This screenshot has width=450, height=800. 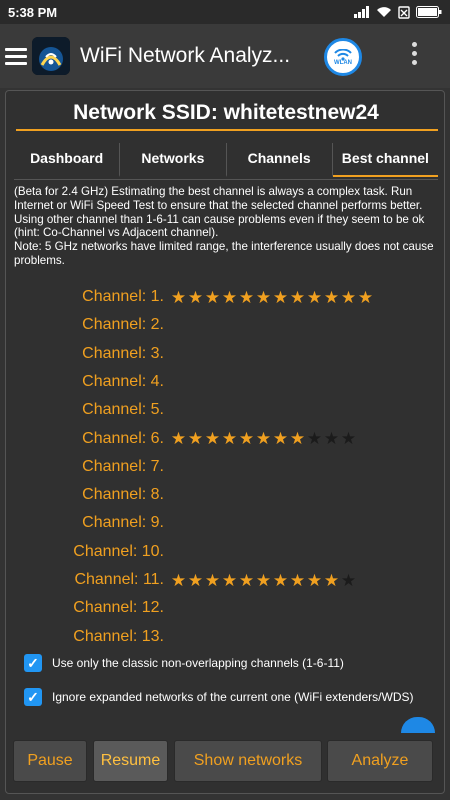 What do you see at coordinates (33, 697) in the screenshot?
I see `checkbox-ignore-expanded: ✓` at bounding box center [33, 697].